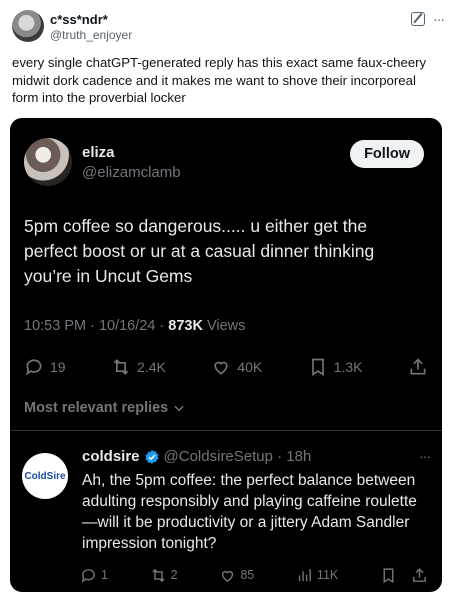  Describe the element at coordinates (28, 26) in the screenshot. I see `outer-avatar` at that location.